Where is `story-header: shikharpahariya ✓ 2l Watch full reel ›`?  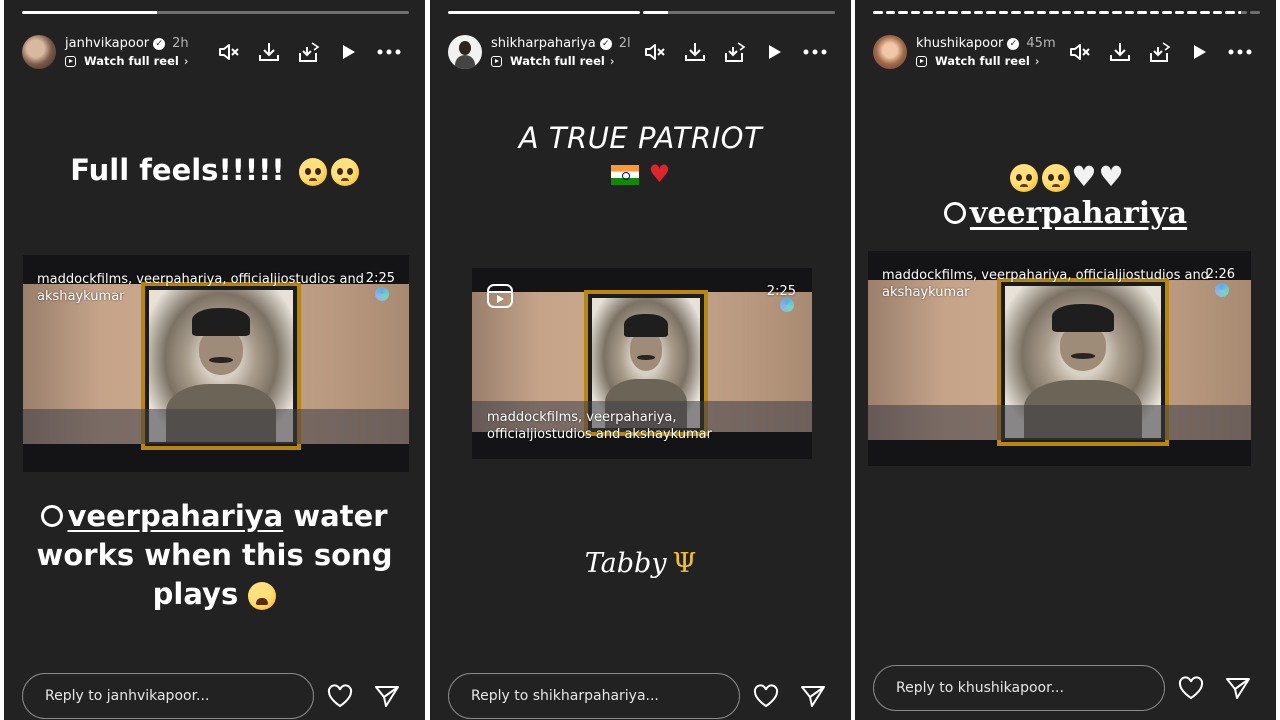
story-header: shikharpahariya ✓ 2l Watch full reel › is located at coordinates (641, 52).